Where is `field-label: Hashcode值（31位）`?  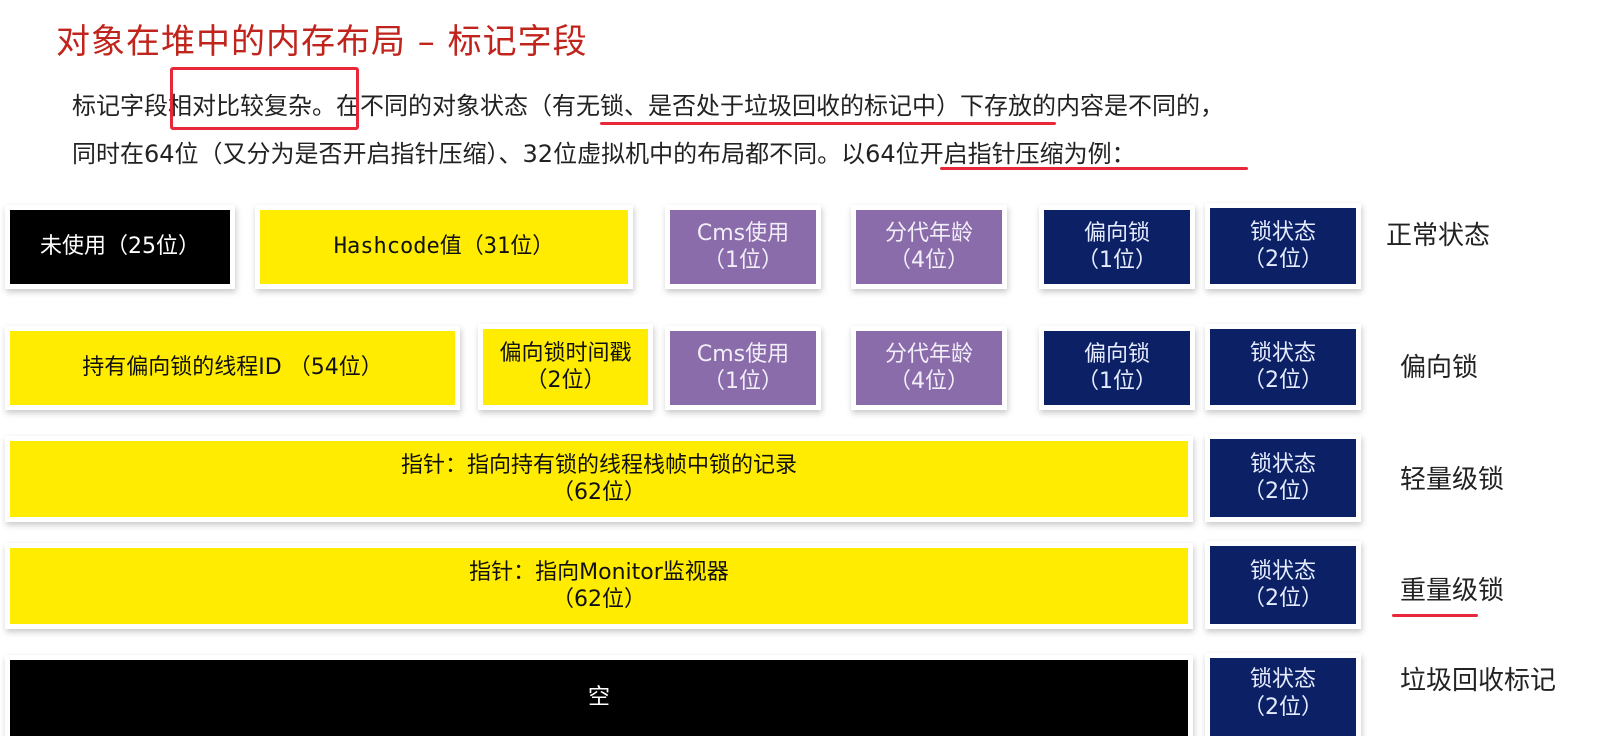 field-label: Hashcode值（31位） is located at coordinates (444, 247).